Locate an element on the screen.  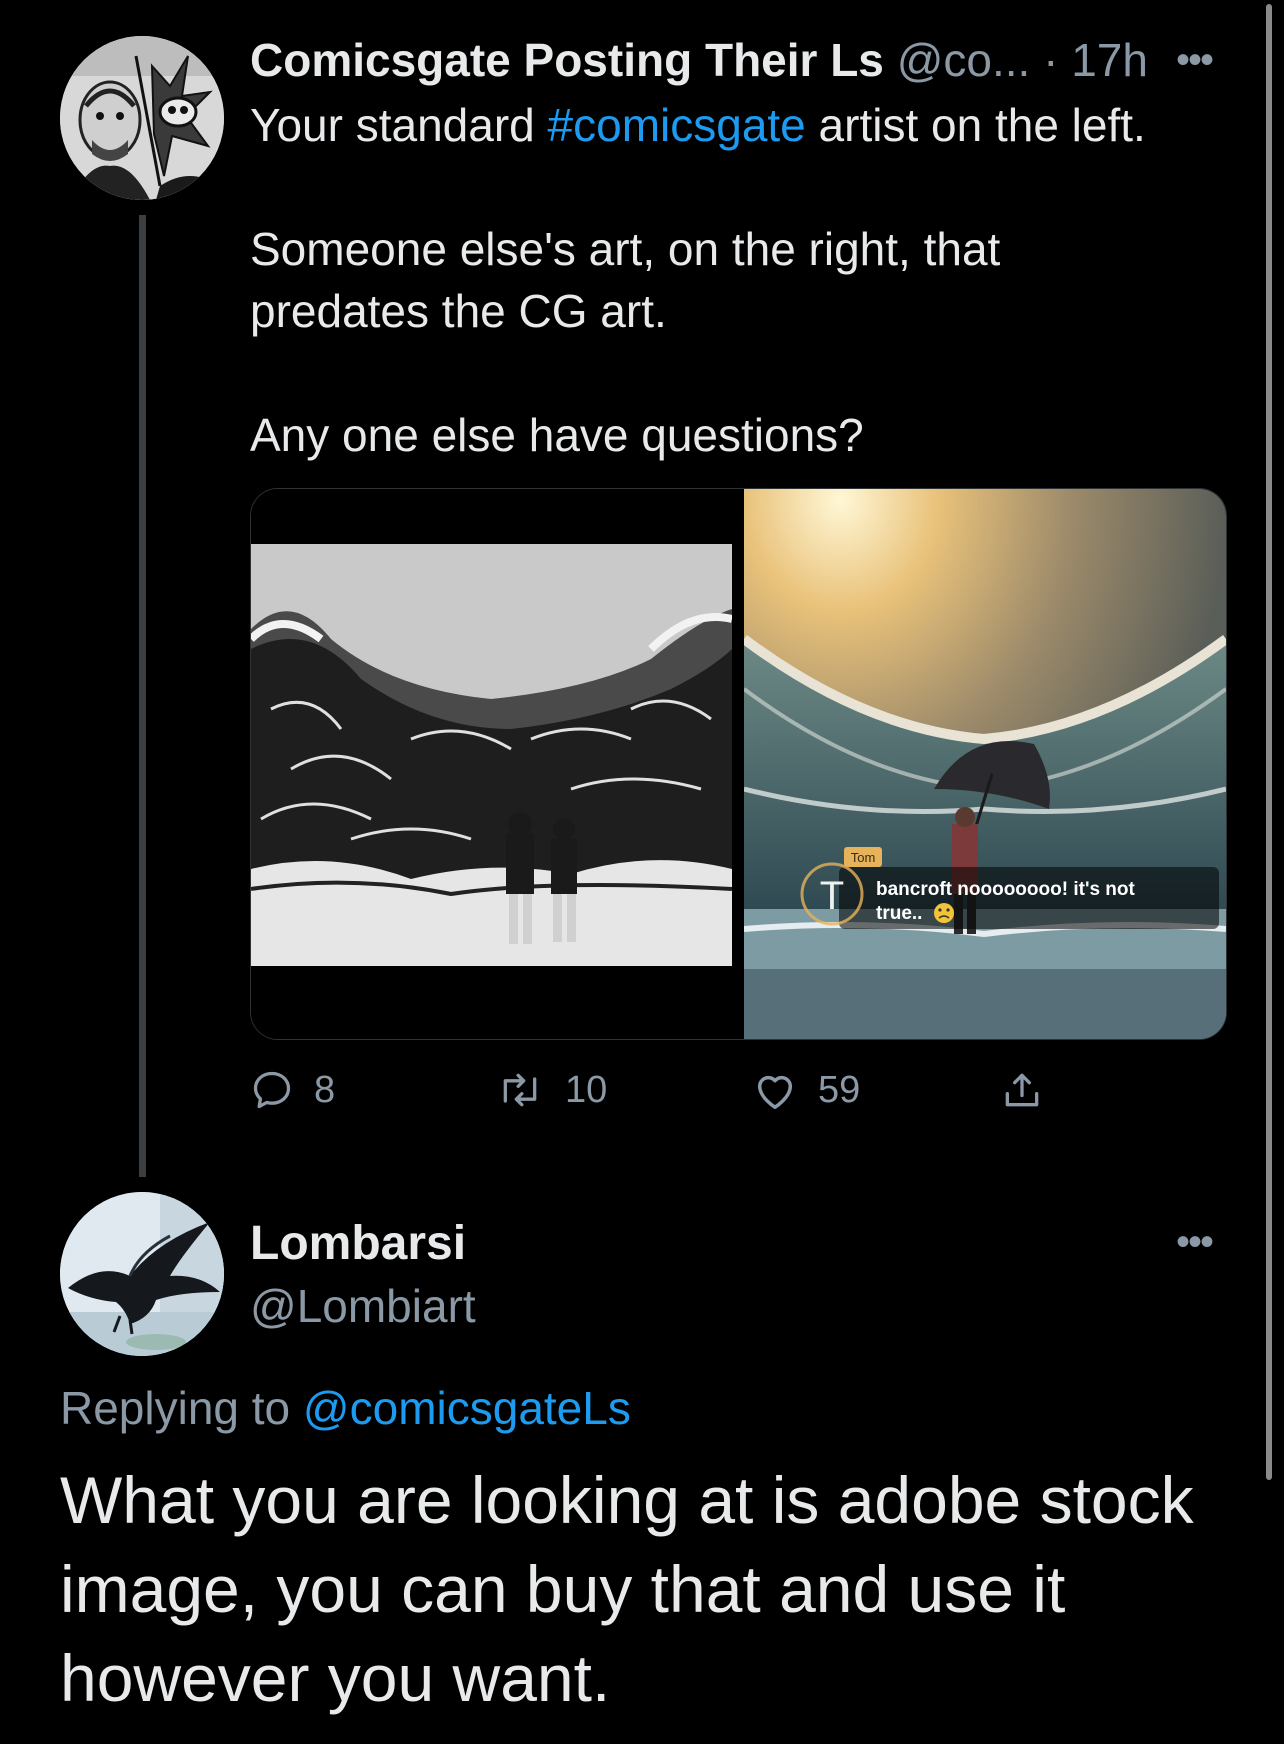
retweet-button: 10 is located at coordinates (551, 1090).